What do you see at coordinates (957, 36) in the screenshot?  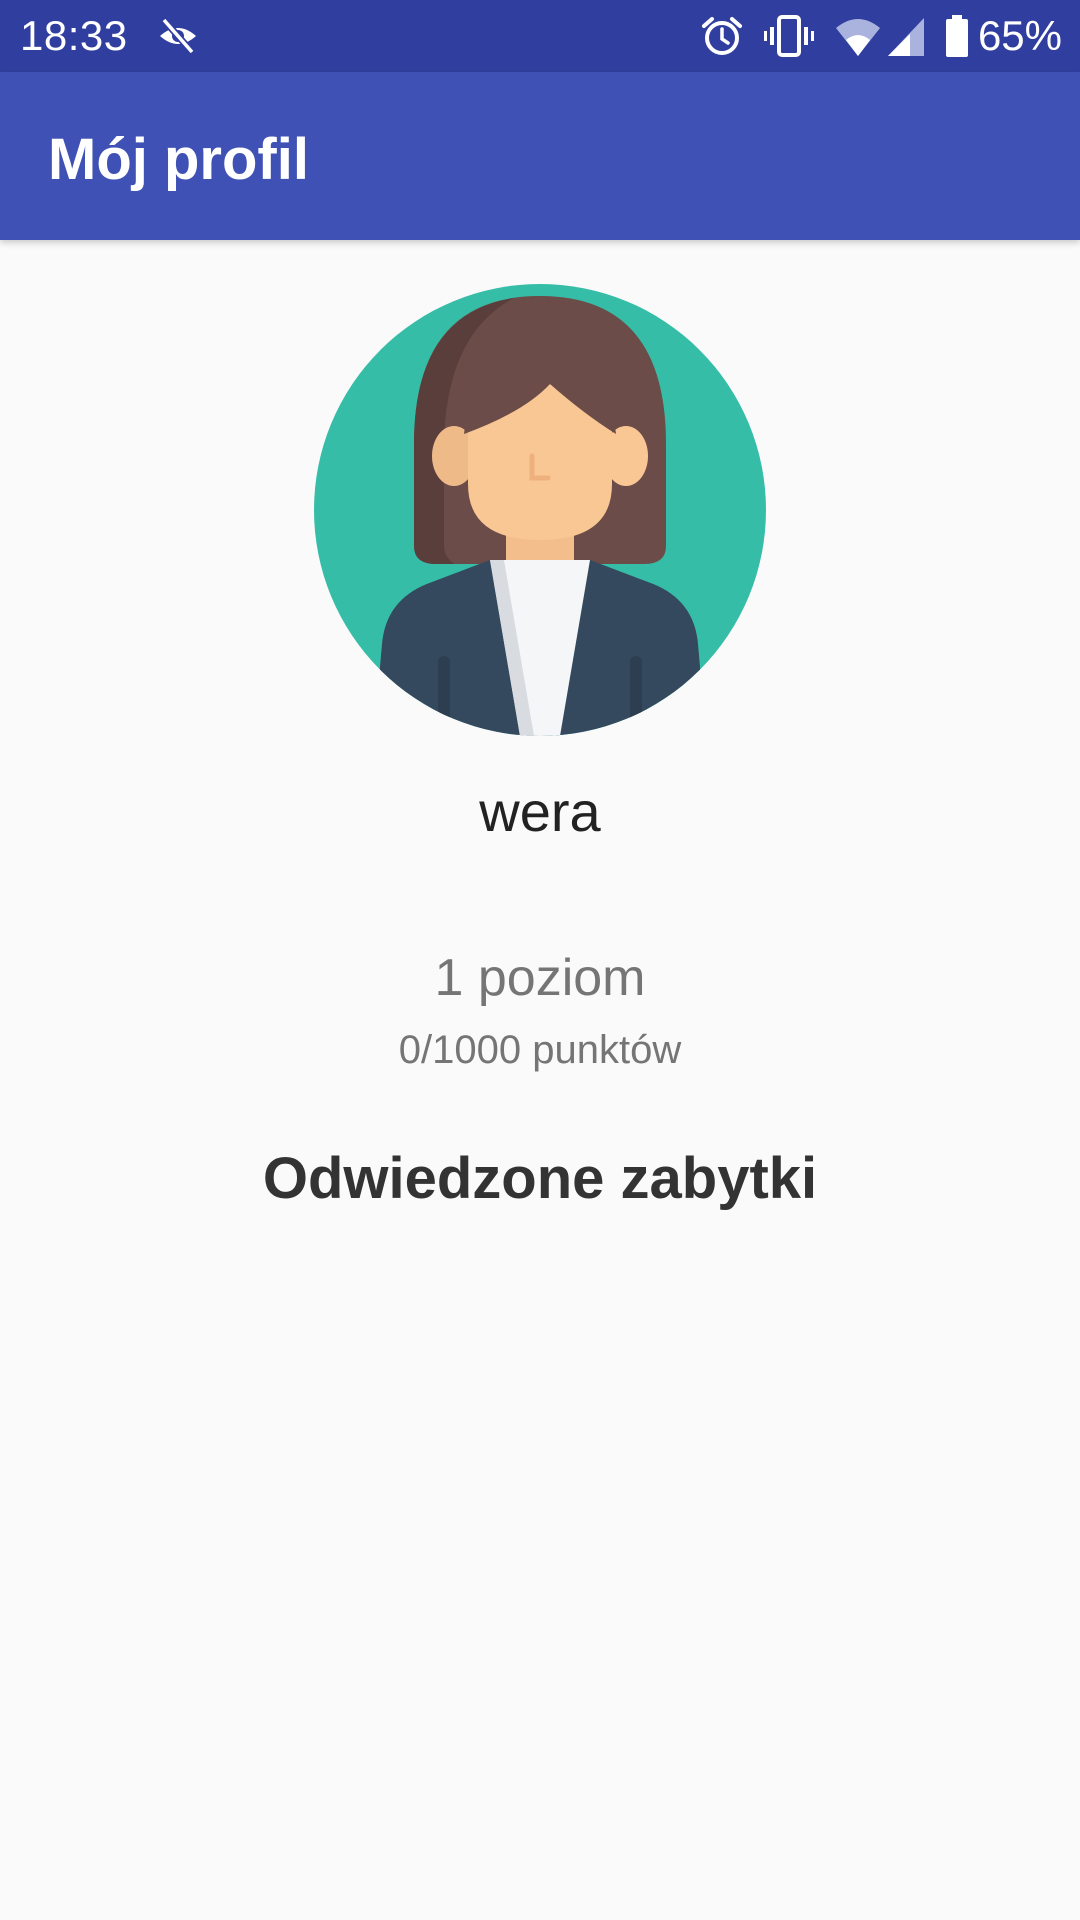 I see `battery-icon` at bounding box center [957, 36].